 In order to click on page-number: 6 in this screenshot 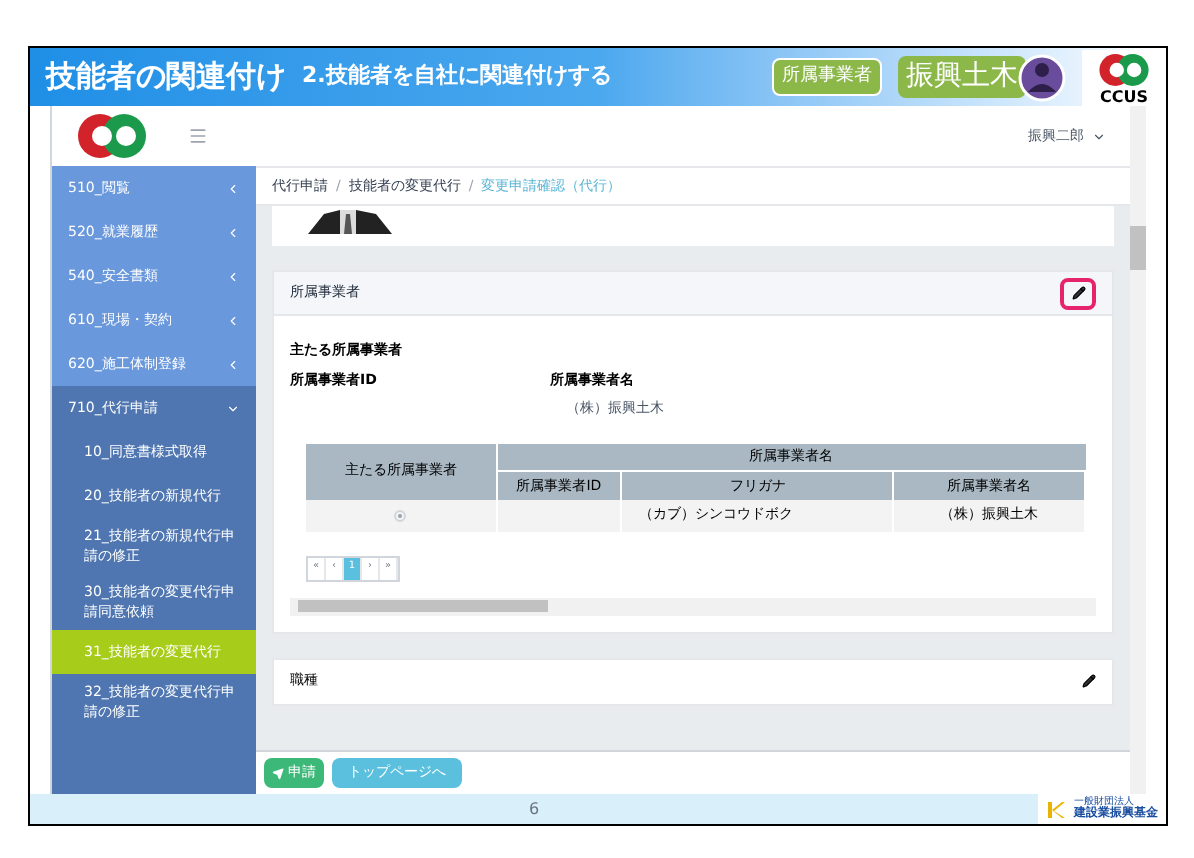, I will do `click(534, 809)`.